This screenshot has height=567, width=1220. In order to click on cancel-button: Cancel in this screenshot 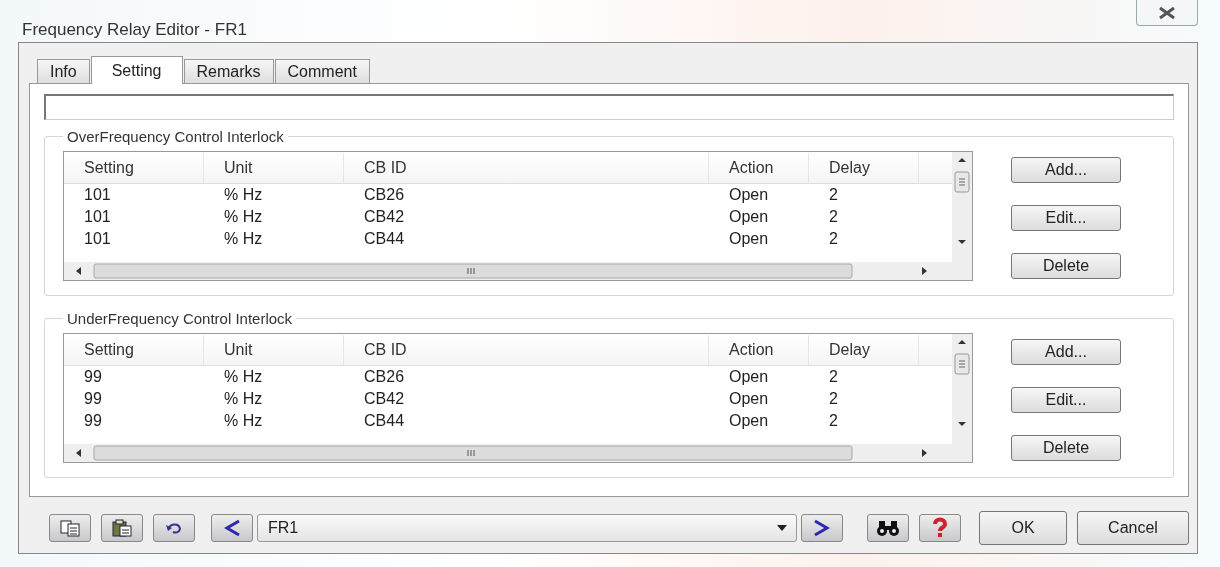, I will do `click(1133, 528)`.